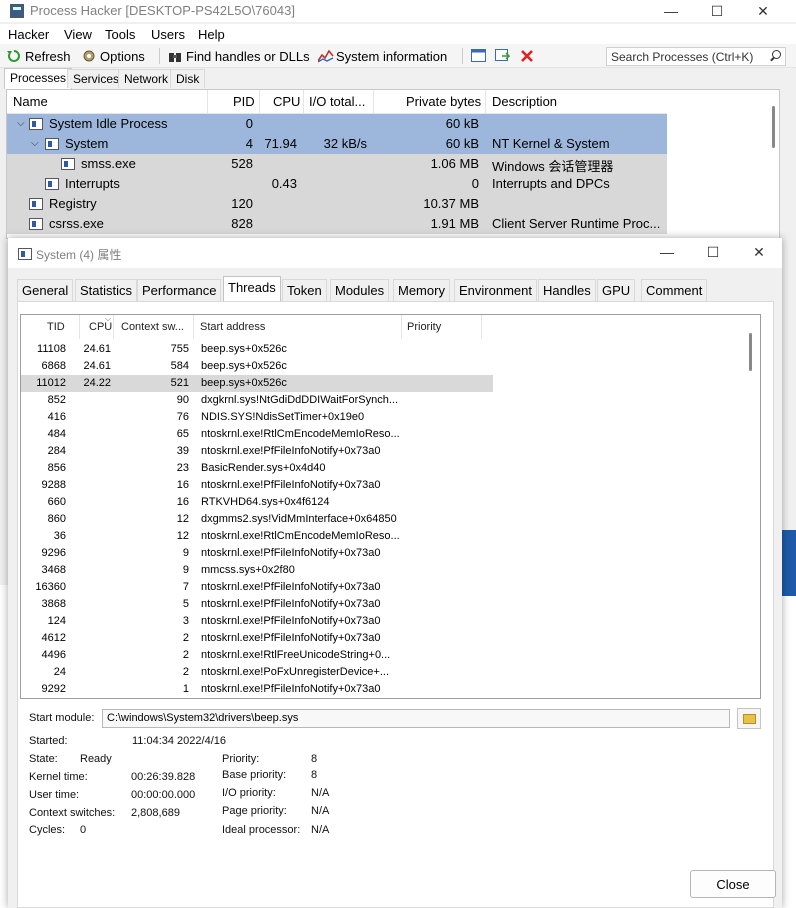 The width and height of the screenshot is (796, 908). I want to click on process-row: Registry 120 10.37 MB, so click(337, 204).